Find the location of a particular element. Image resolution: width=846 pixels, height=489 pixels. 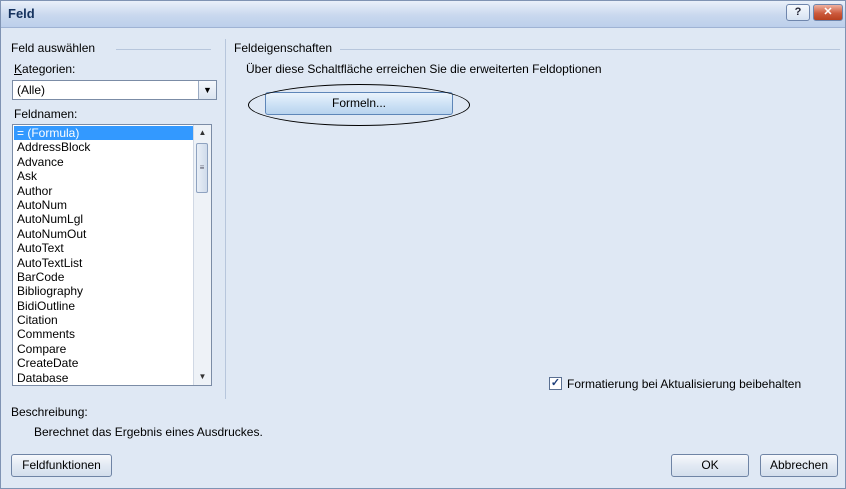

list-scrollbar: ▲ ≡ ▼ is located at coordinates (202, 255).